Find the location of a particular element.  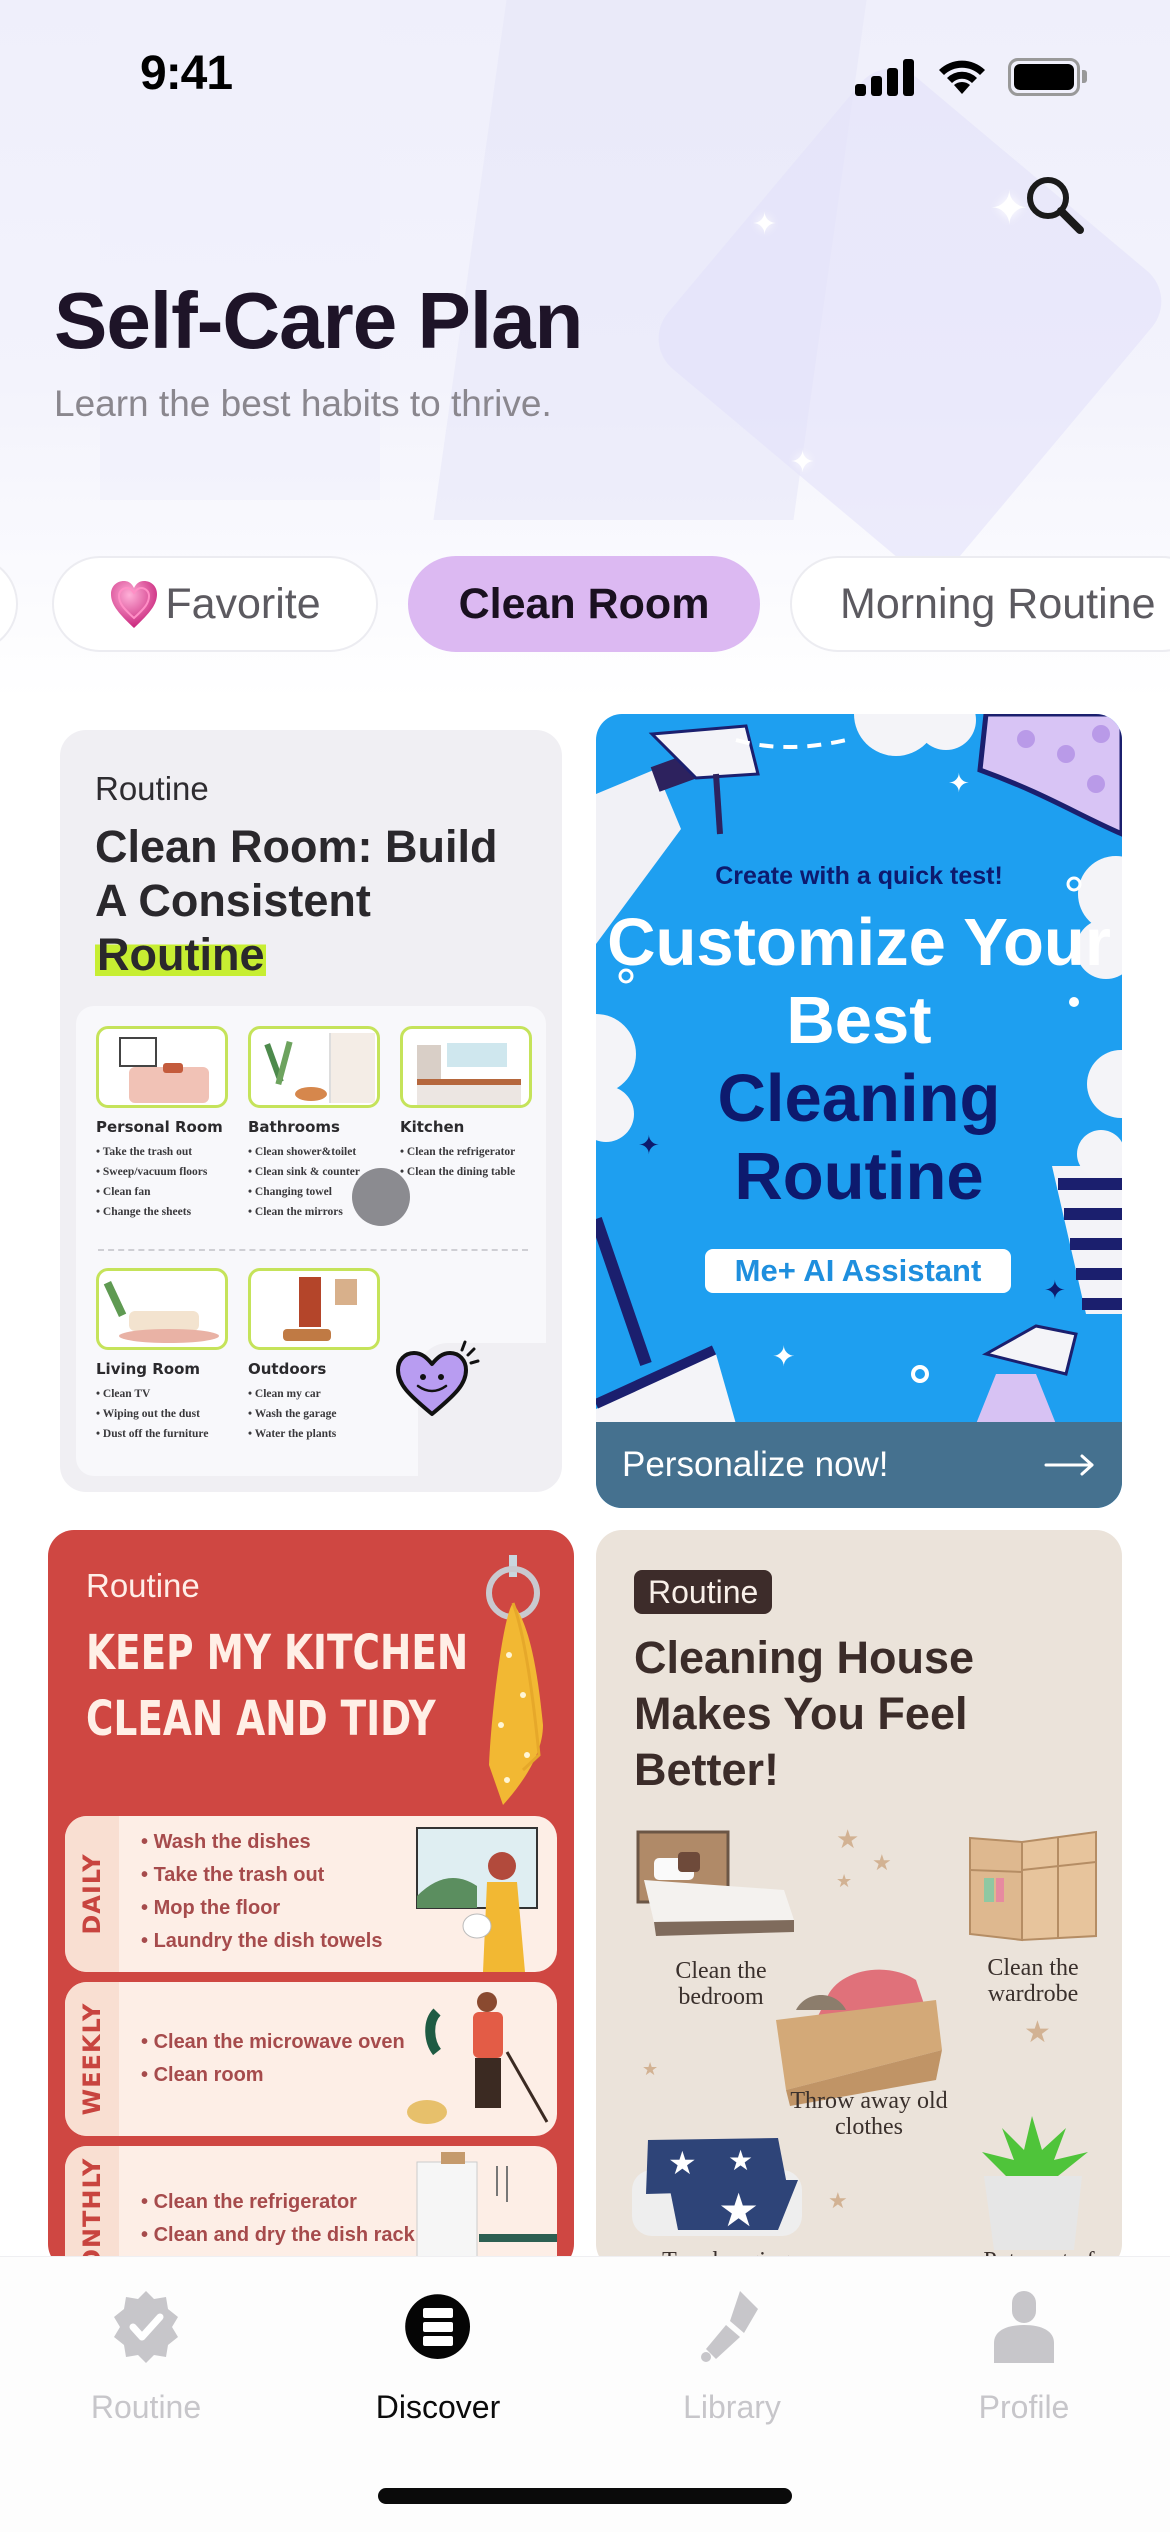

smiling-heart-icon is located at coordinates (438, 1378).